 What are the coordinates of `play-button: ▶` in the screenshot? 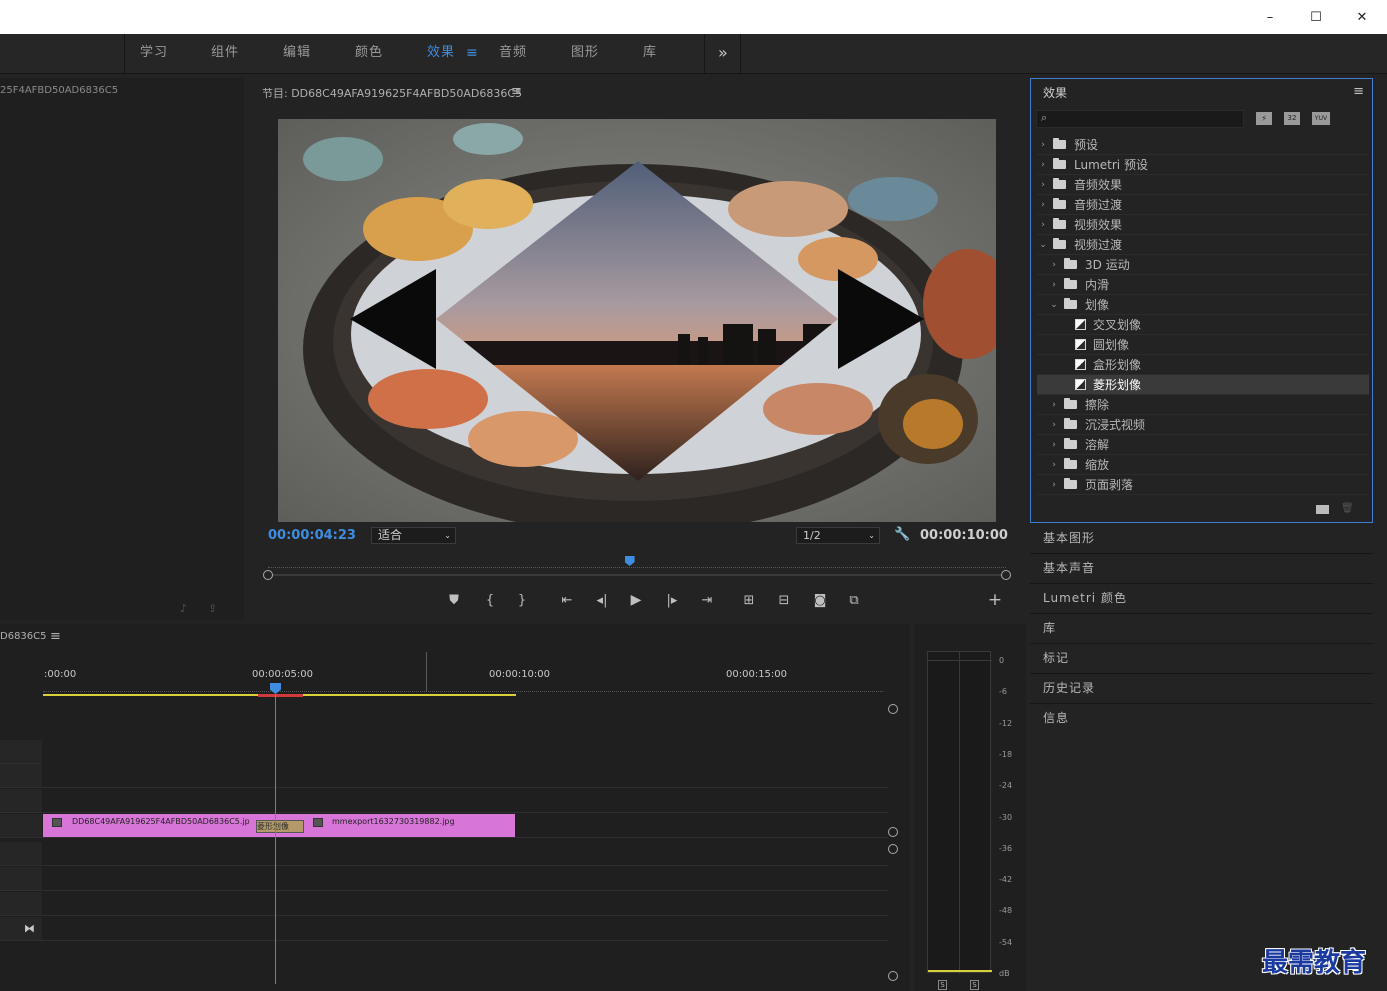 It's located at (636, 600).